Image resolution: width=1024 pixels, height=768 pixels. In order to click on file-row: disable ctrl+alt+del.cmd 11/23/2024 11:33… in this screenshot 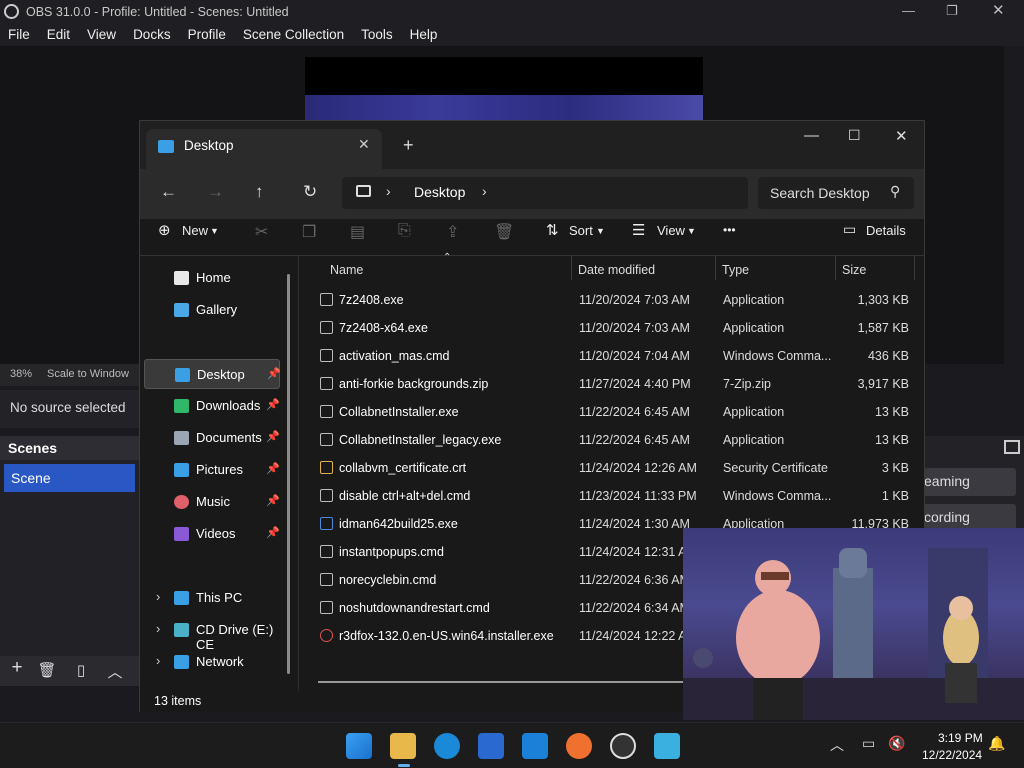, I will do `click(610, 496)`.